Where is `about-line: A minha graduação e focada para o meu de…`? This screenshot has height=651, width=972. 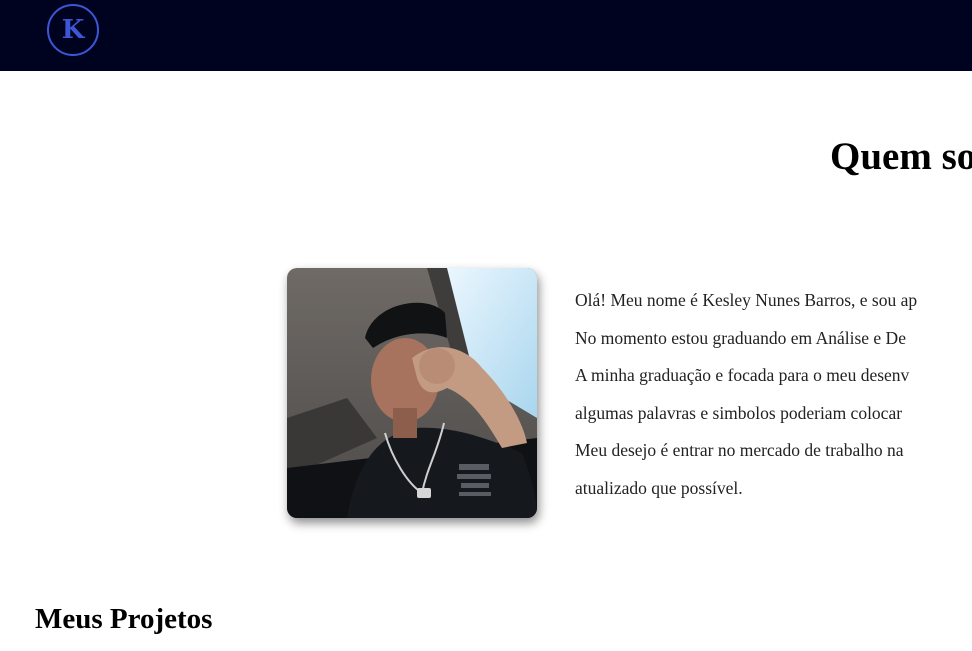
about-line: A minha graduação e focada para o meu de… is located at coordinates (742, 375).